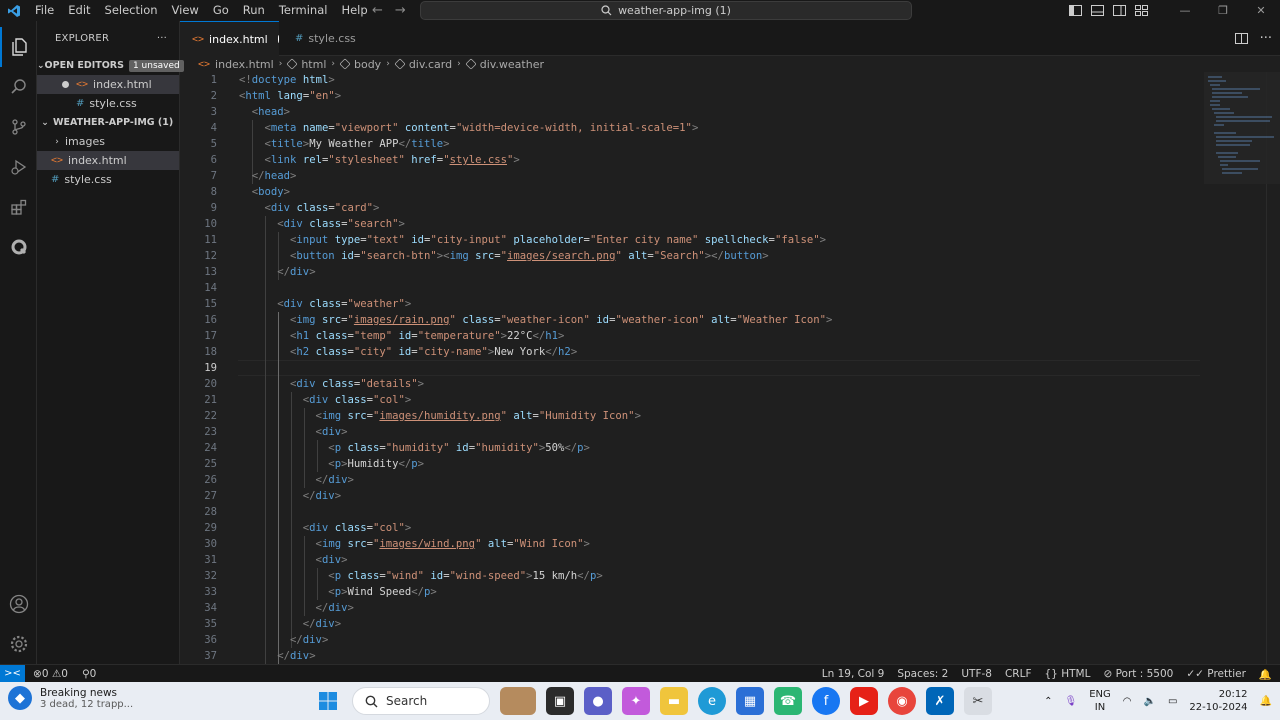 Image resolution: width=1280 pixels, height=720 pixels. Describe the element at coordinates (354, 10) in the screenshot. I see `menu-help: Help` at that location.